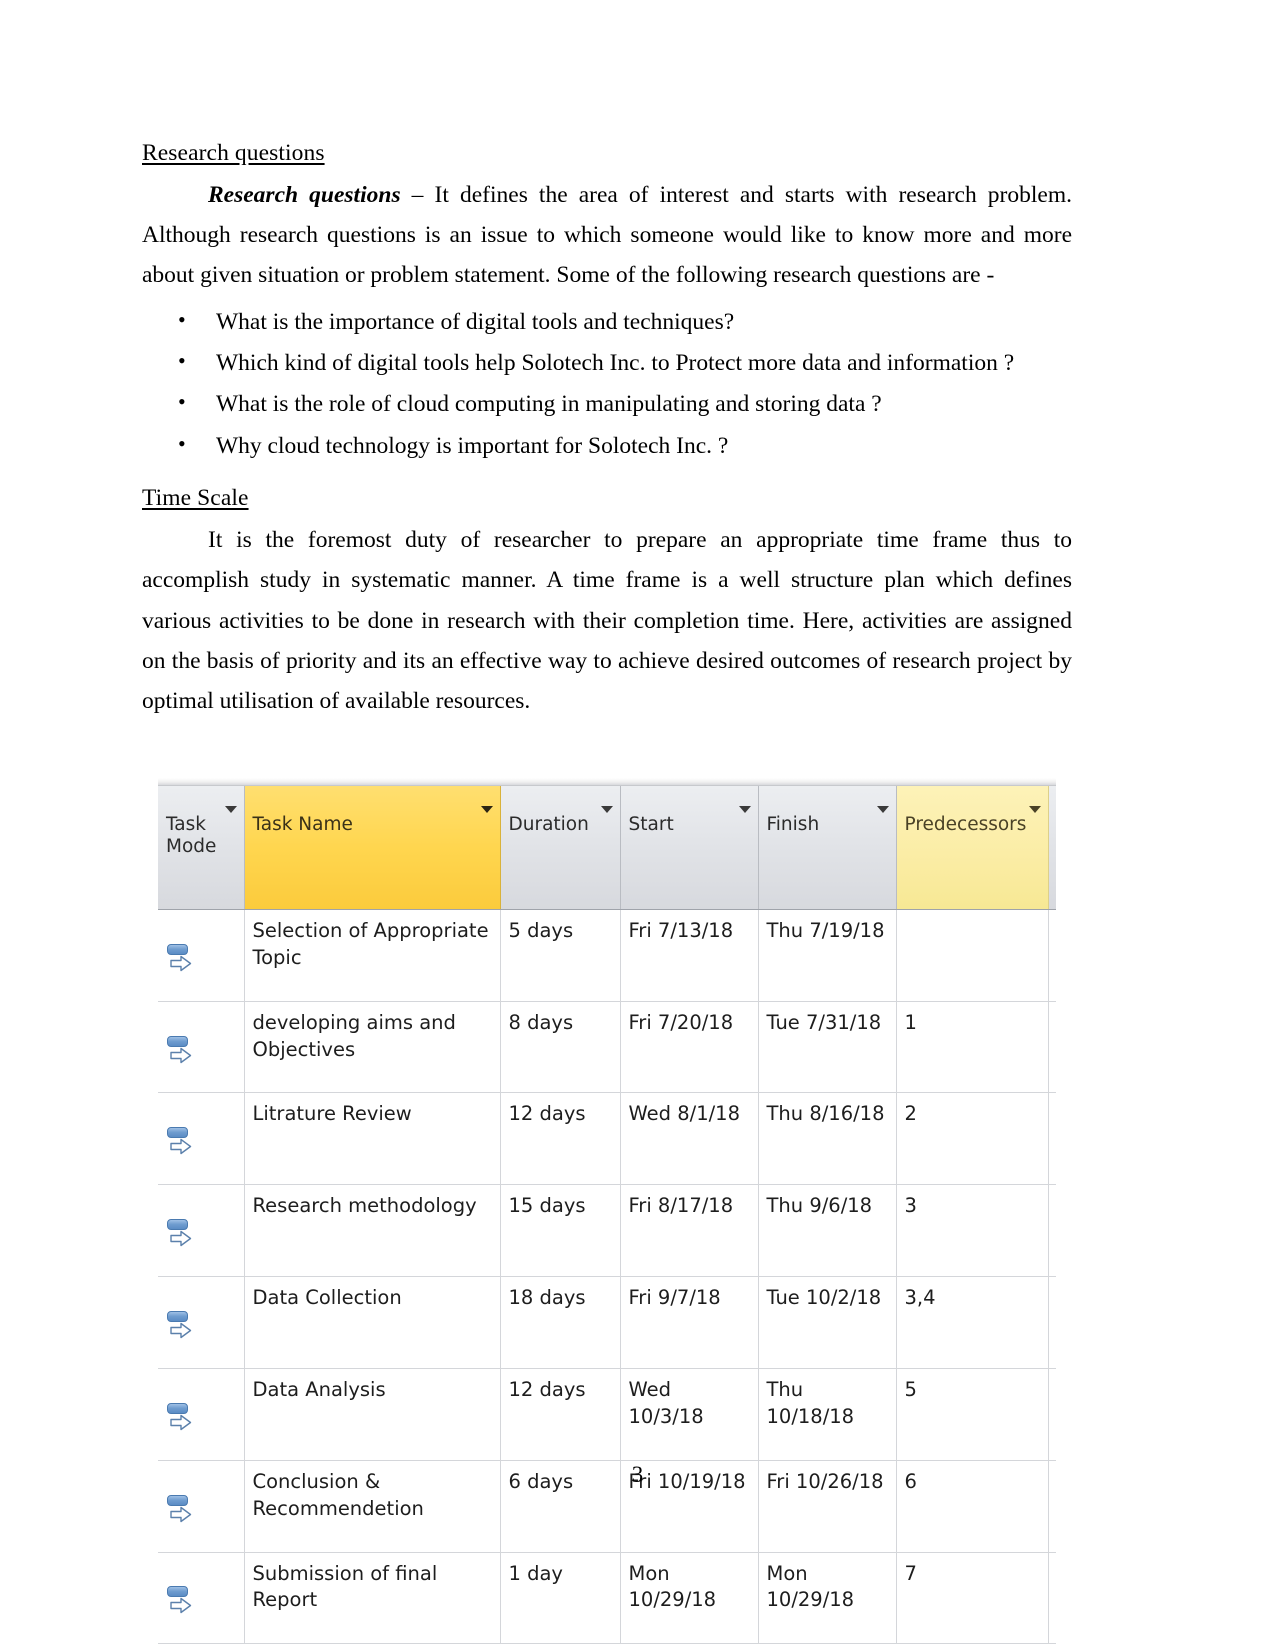  Describe the element at coordinates (827, 1322) in the screenshot. I see `cell-finish: Tue 10/2/18` at that location.